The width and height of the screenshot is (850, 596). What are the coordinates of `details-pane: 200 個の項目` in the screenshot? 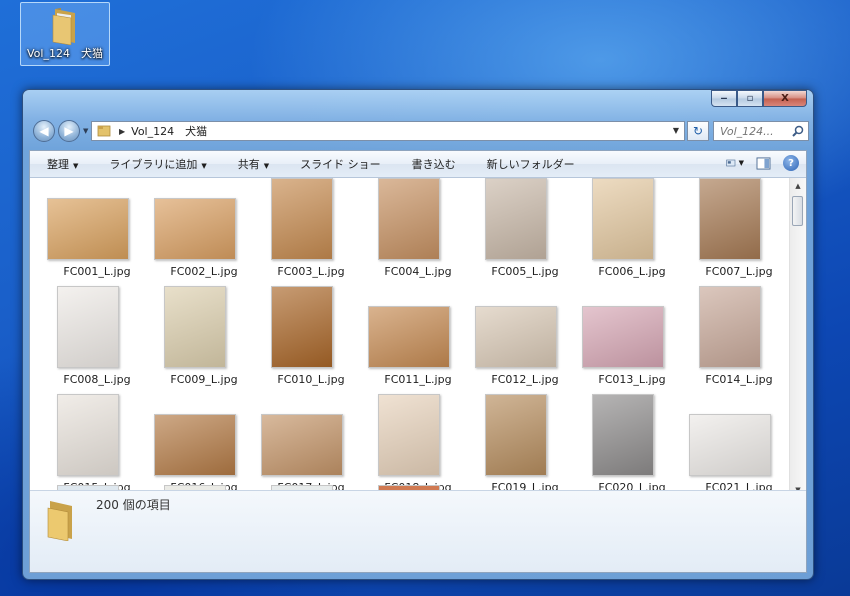 It's located at (418, 531).